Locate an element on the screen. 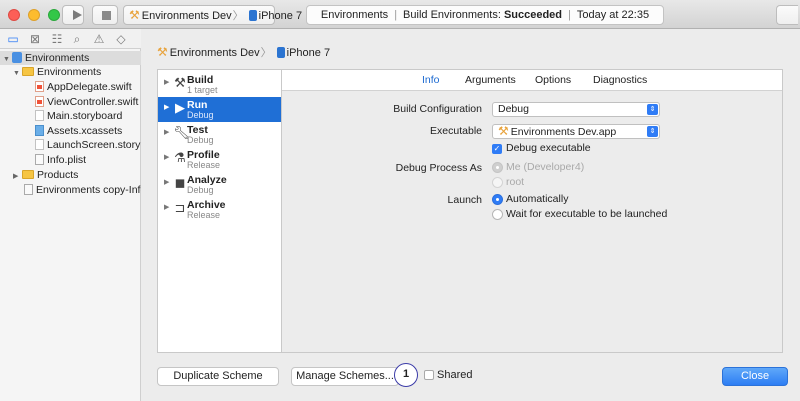 The height and width of the screenshot is (401, 800). launch-automatically-label: Automatically is located at coordinates (537, 199).